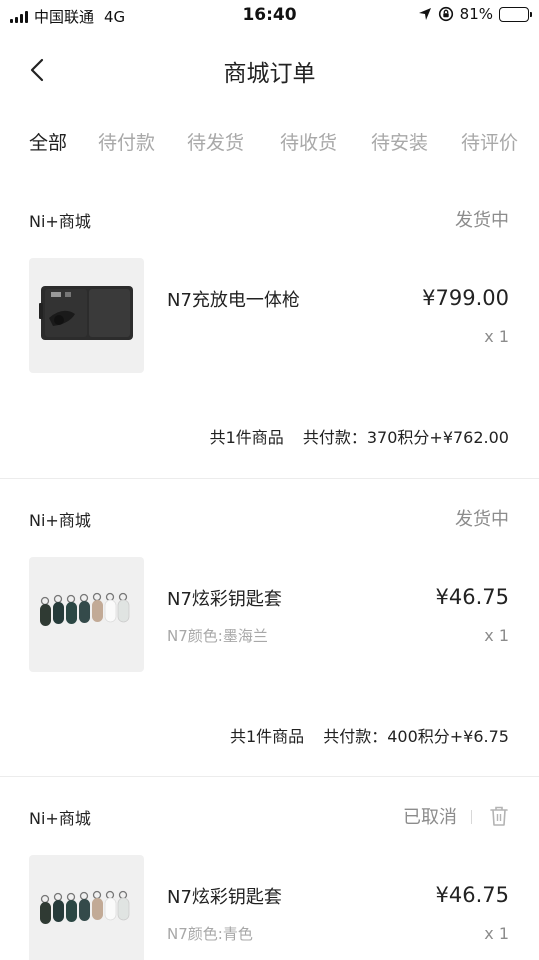  I want to click on order-summary: 共1件商品 共付款：370积分+¥762.00, so click(359, 436).